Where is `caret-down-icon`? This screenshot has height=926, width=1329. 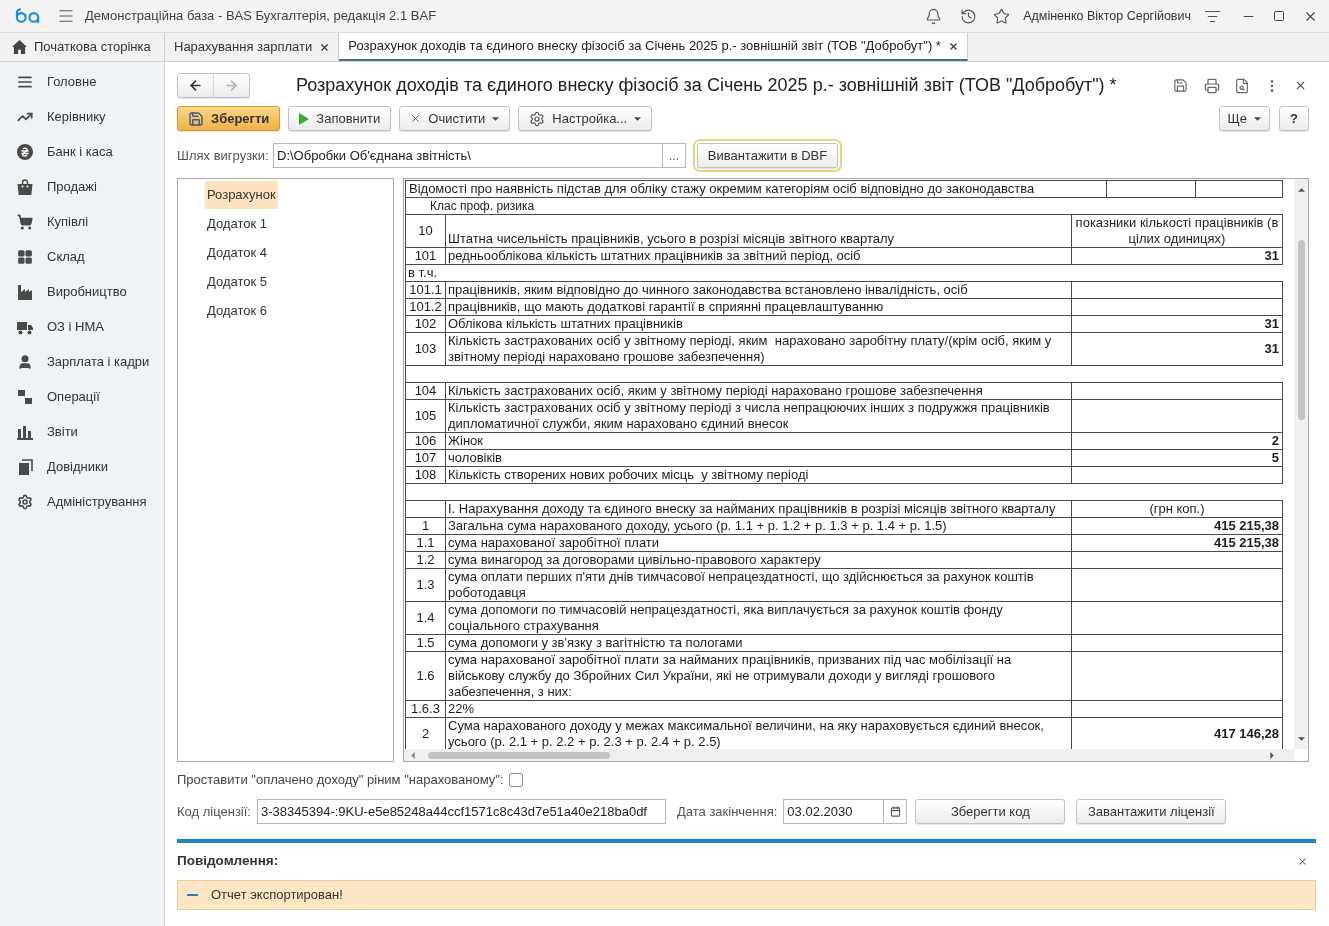 caret-down-icon is located at coordinates (1301, 739).